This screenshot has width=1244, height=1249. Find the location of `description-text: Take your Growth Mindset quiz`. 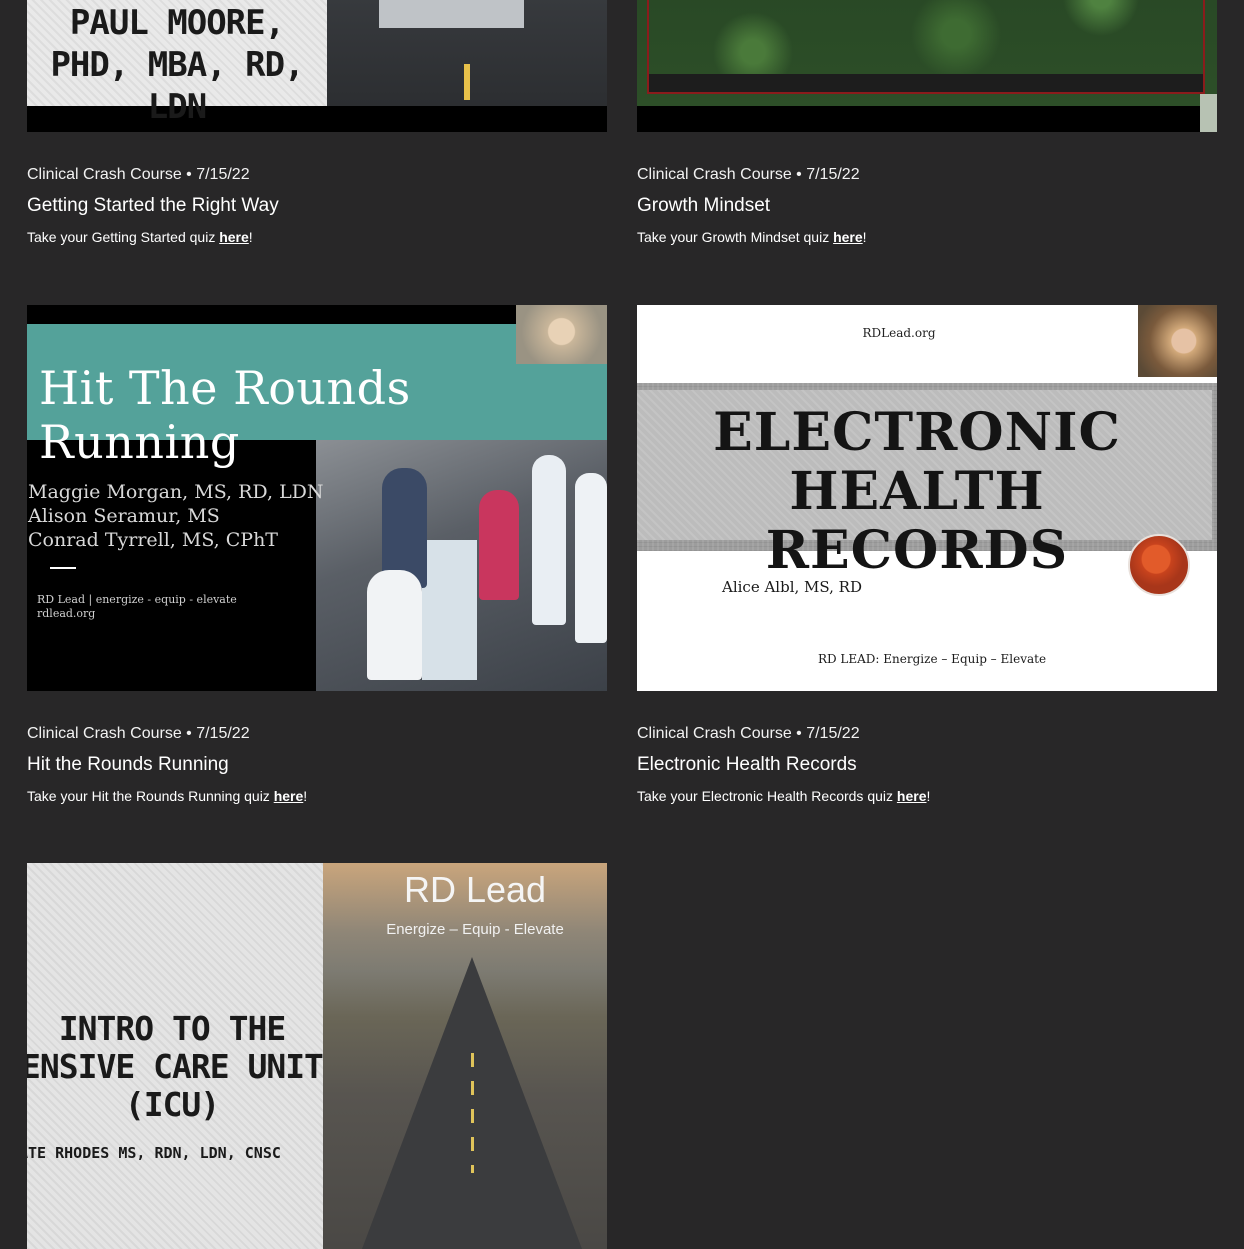

description-text: Take your Growth Mindset quiz is located at coordinates (735, 237).